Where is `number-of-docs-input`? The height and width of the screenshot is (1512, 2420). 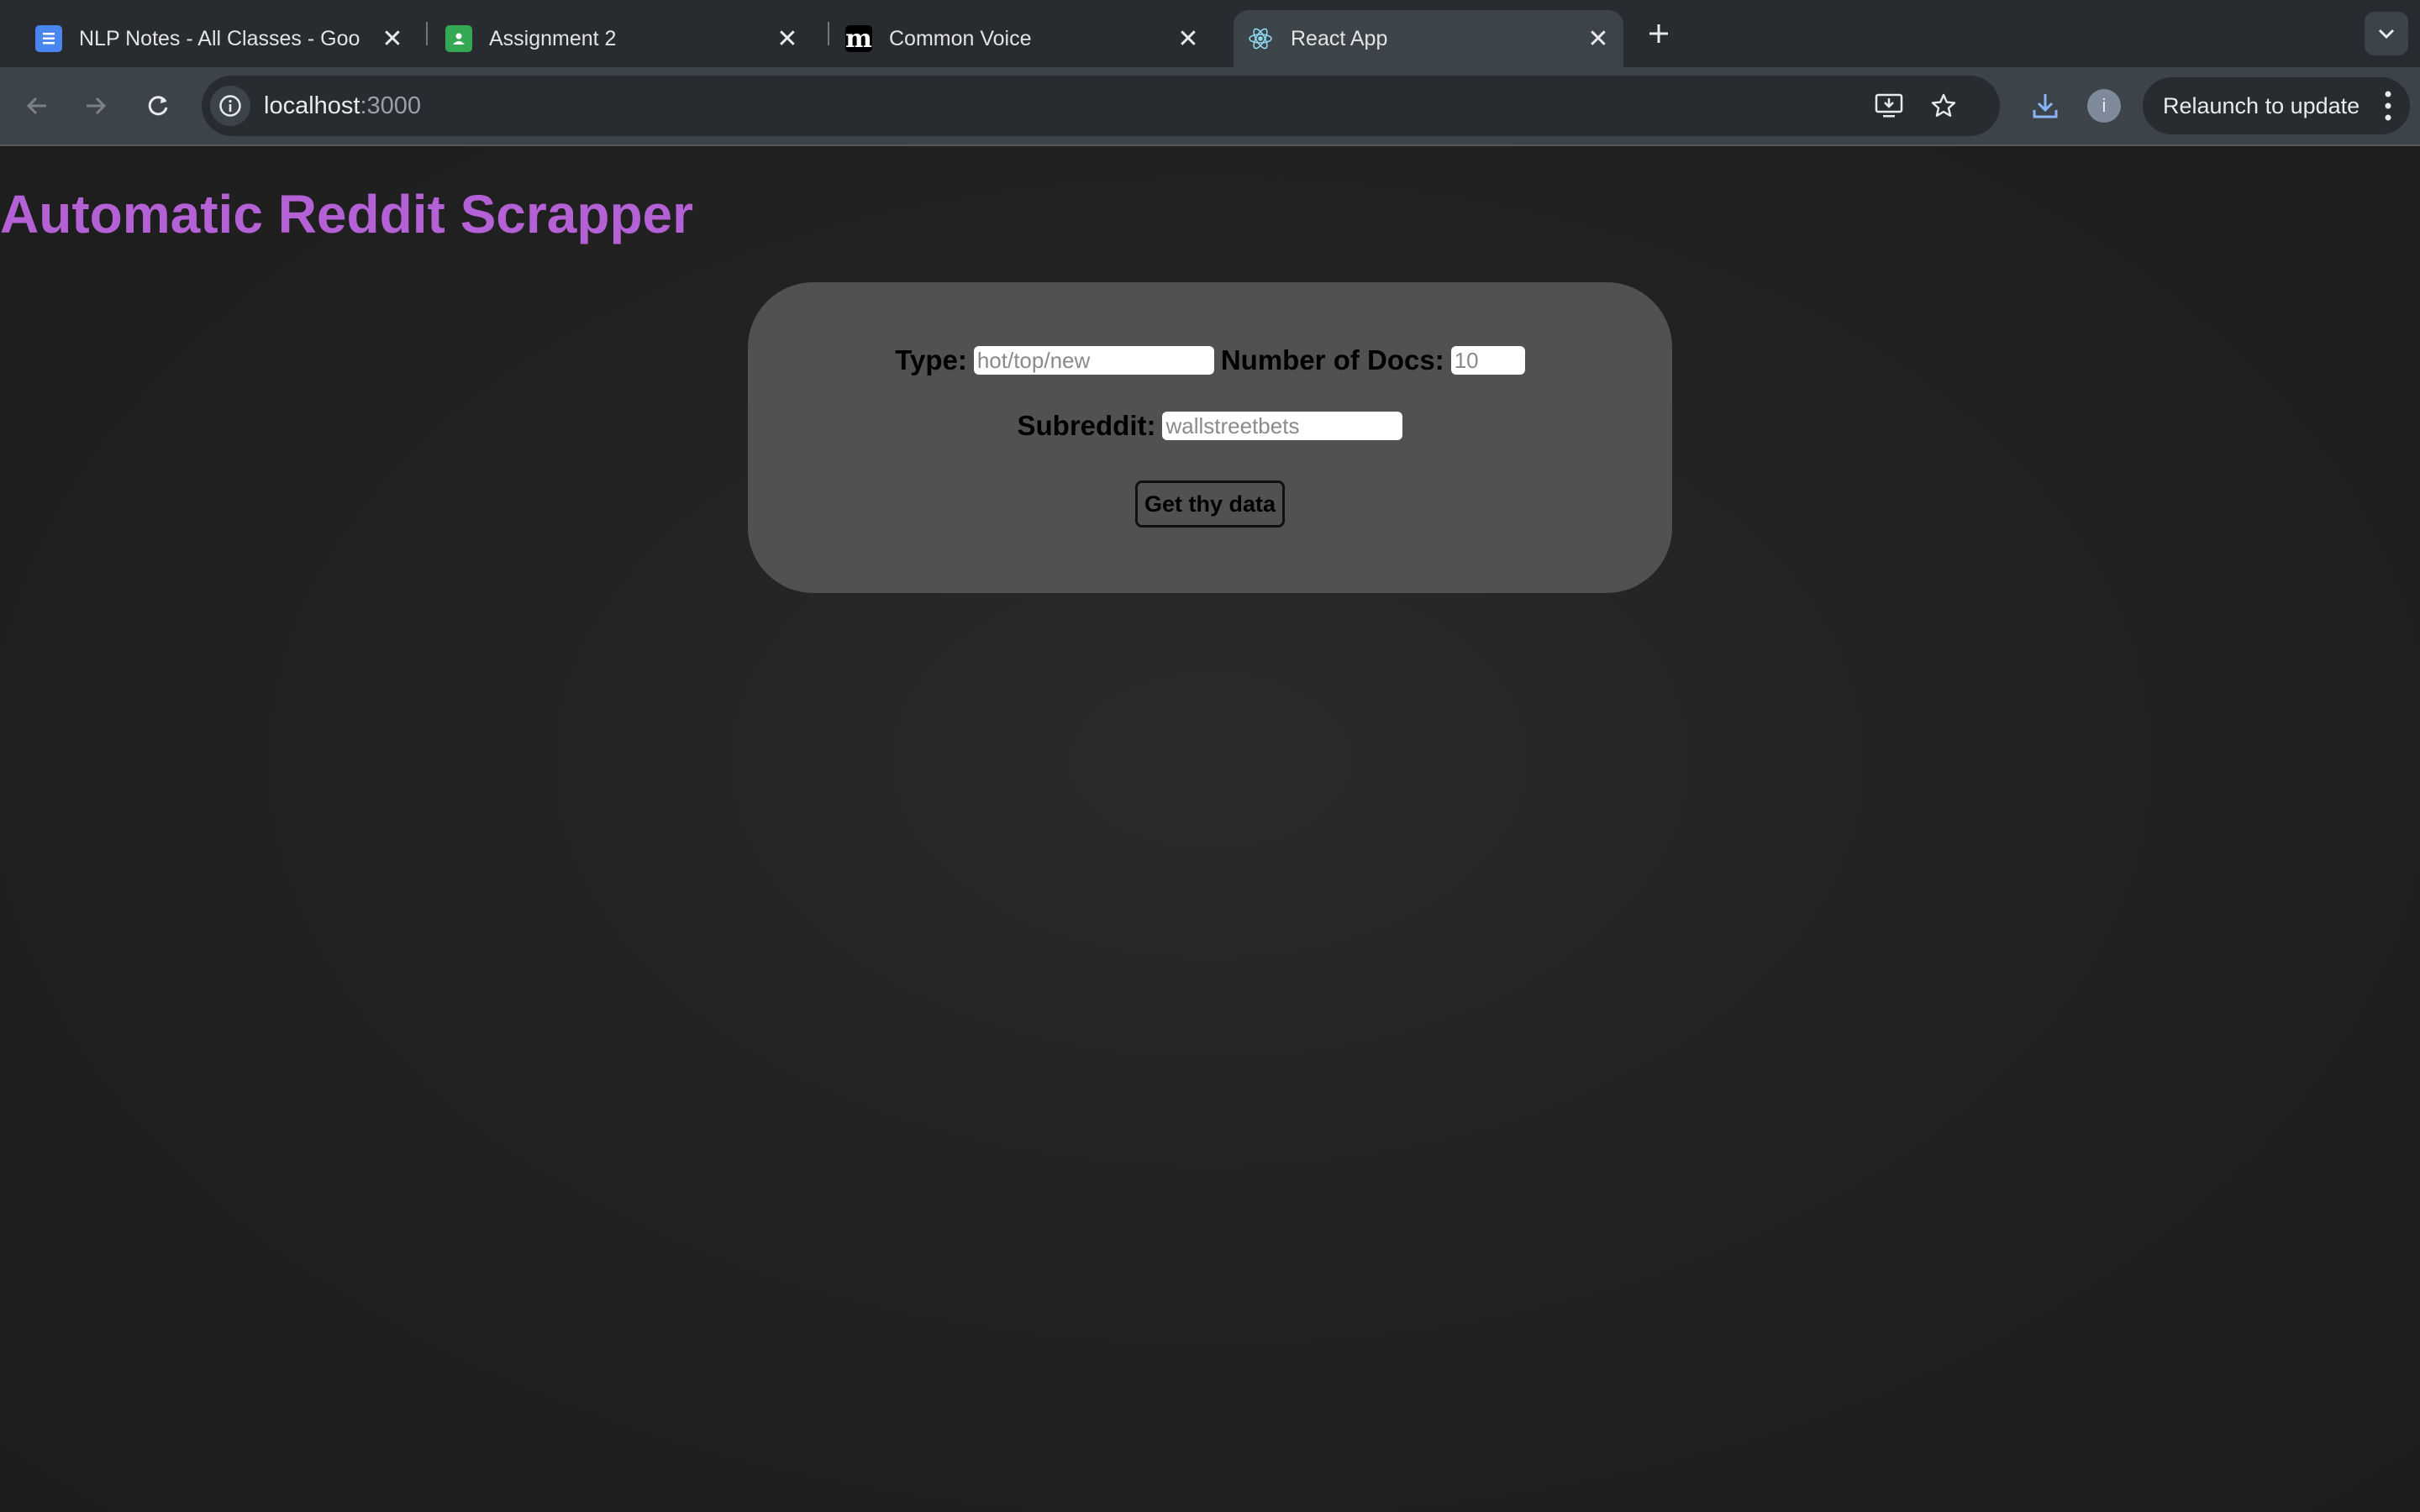 number-of-docs-input is located at coordinates (1487, 360).